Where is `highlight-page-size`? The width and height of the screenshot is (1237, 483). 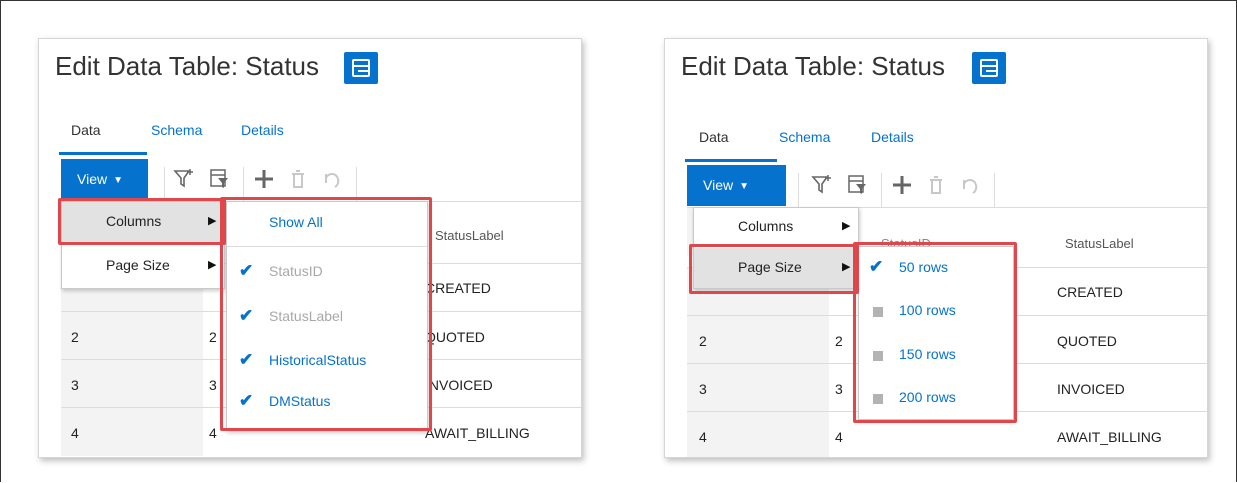
highlight-page-size is located at coordinates (774, 269).